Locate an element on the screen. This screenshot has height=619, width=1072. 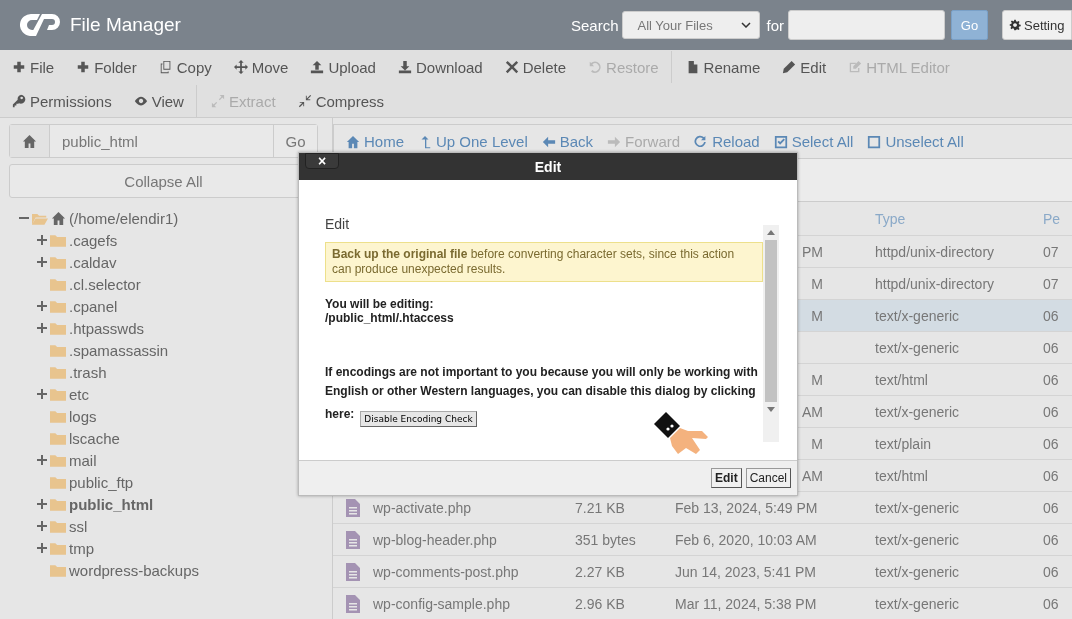
toolbar-button: Permissions is located at coordinates (62, 101).